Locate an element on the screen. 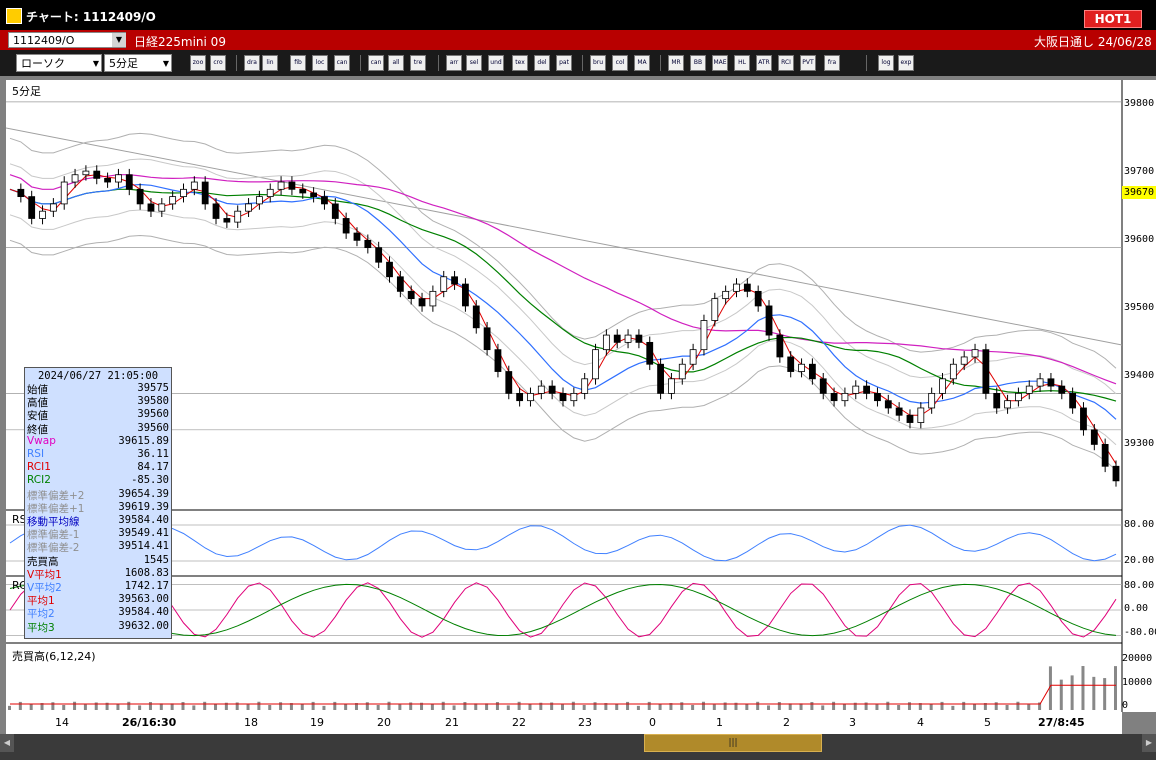  chart-type-select: ローソク ▼ is located at coordinates (59, 63).